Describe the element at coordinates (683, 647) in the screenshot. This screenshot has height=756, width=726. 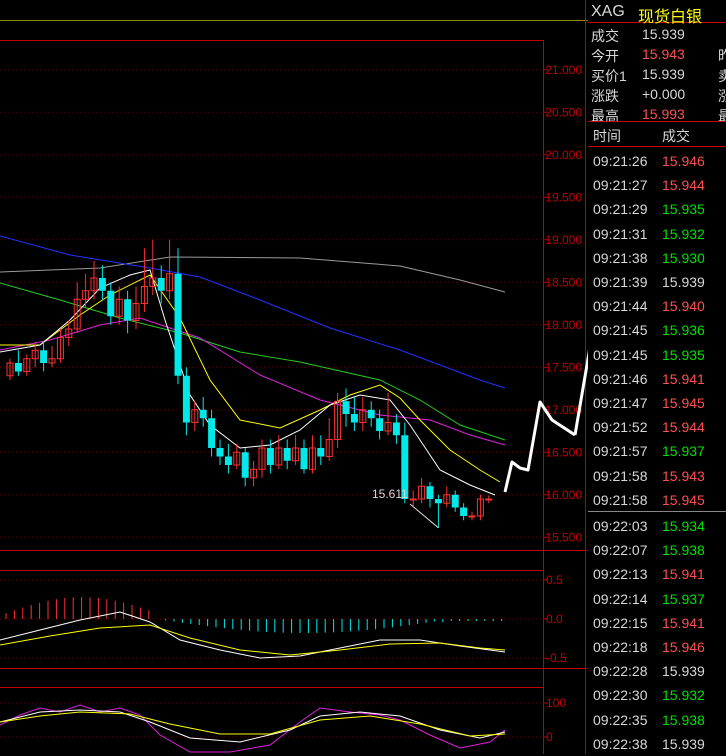
I see `tick-price: 15.946` at that location.